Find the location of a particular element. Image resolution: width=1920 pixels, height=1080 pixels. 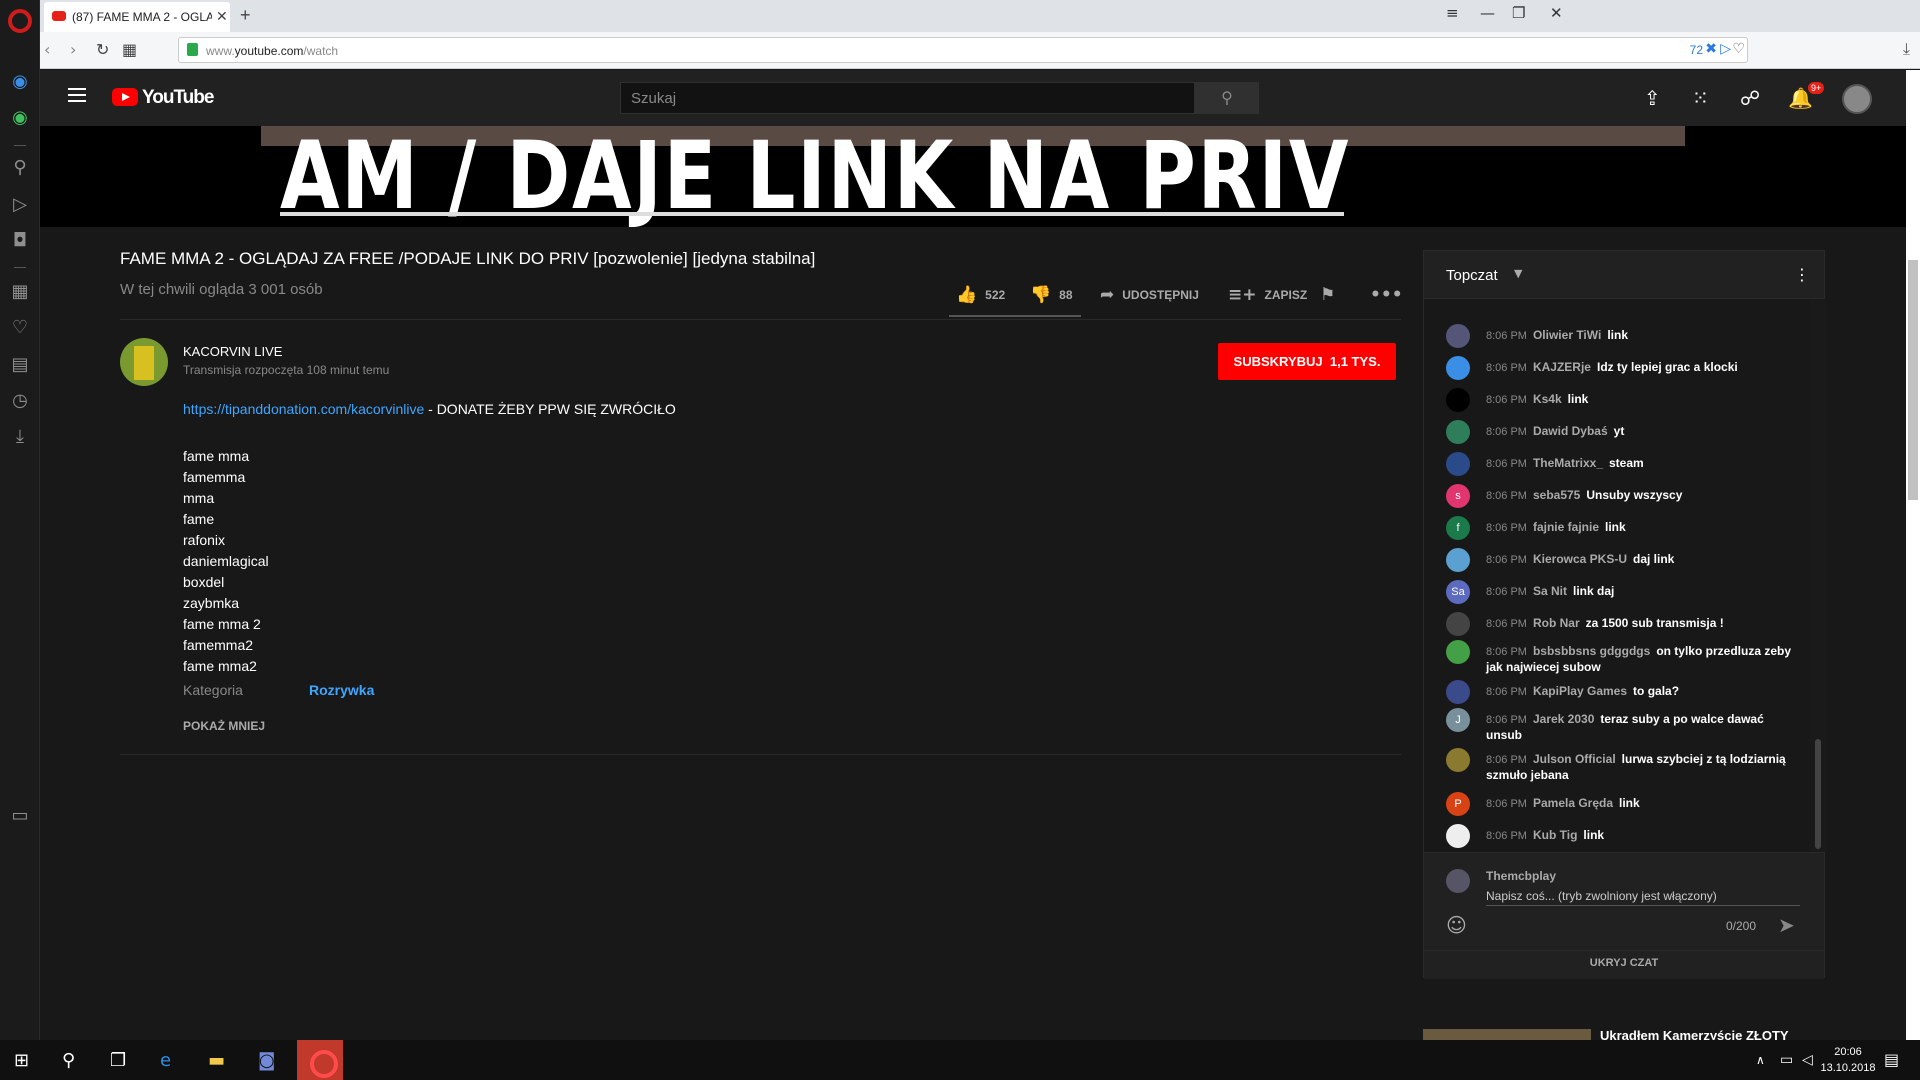

new-tab-icon: + is located at coordinates (245, 15).